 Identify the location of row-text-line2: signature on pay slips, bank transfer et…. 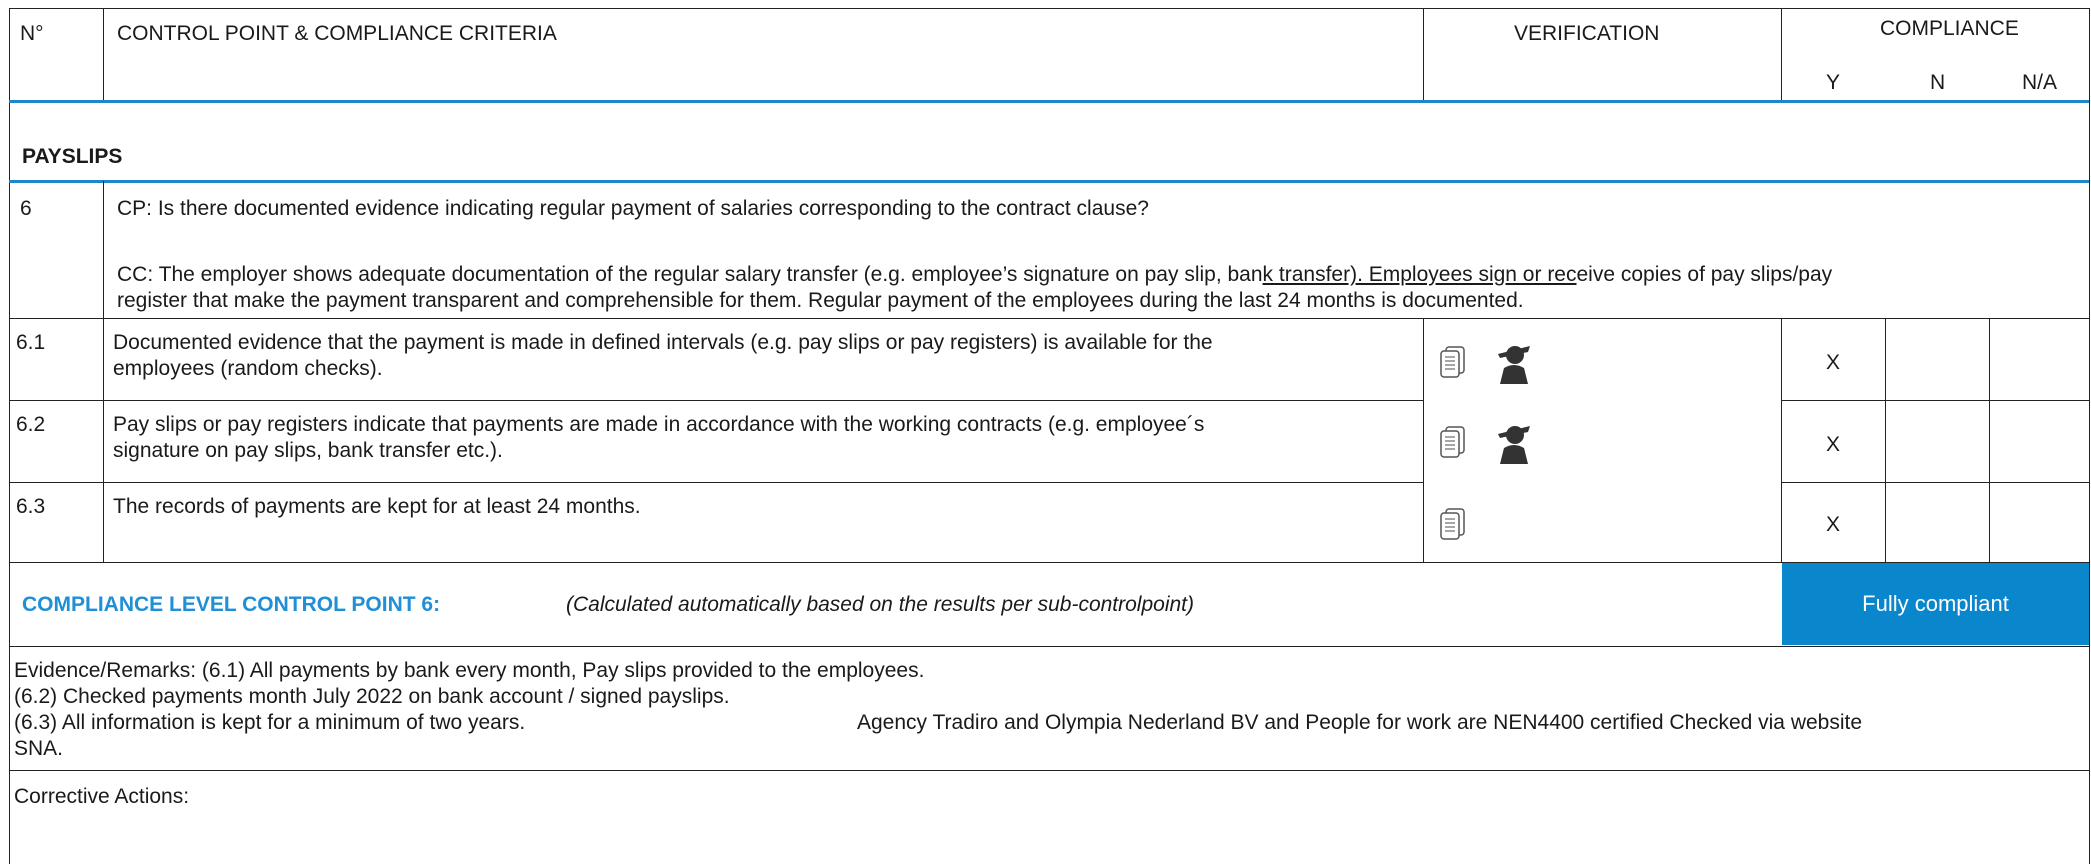
(308, 450).